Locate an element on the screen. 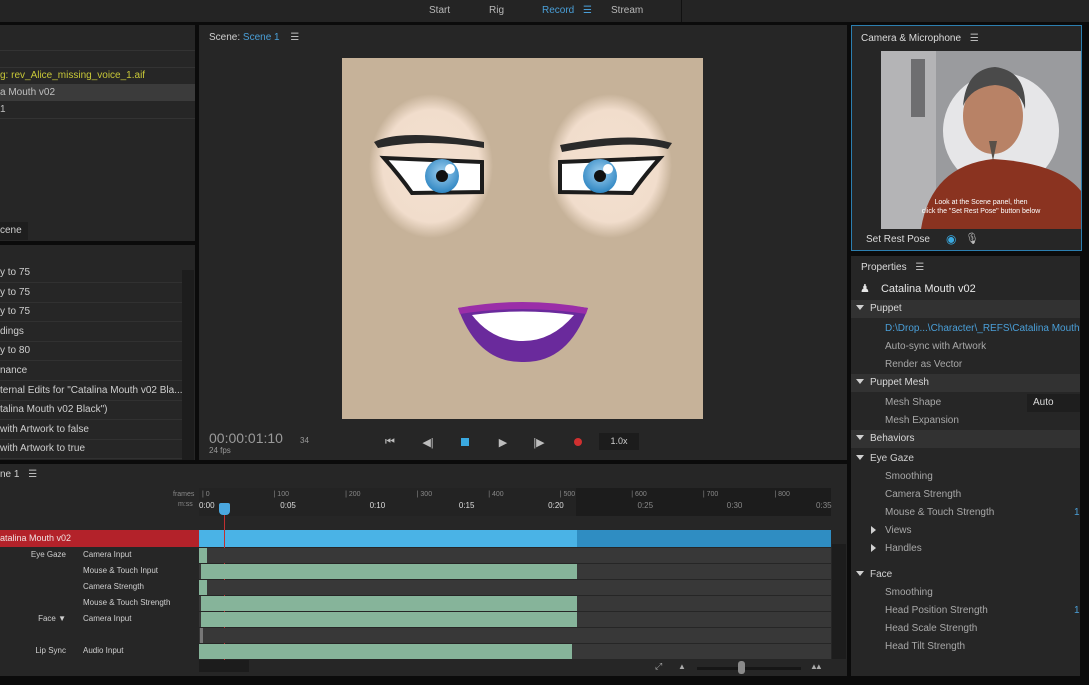 The width and height of the screenshot is (1089, 685). project-item-audio: g: rev_Alice_missing_voice_1.aif is located at coordinates (97, 75).